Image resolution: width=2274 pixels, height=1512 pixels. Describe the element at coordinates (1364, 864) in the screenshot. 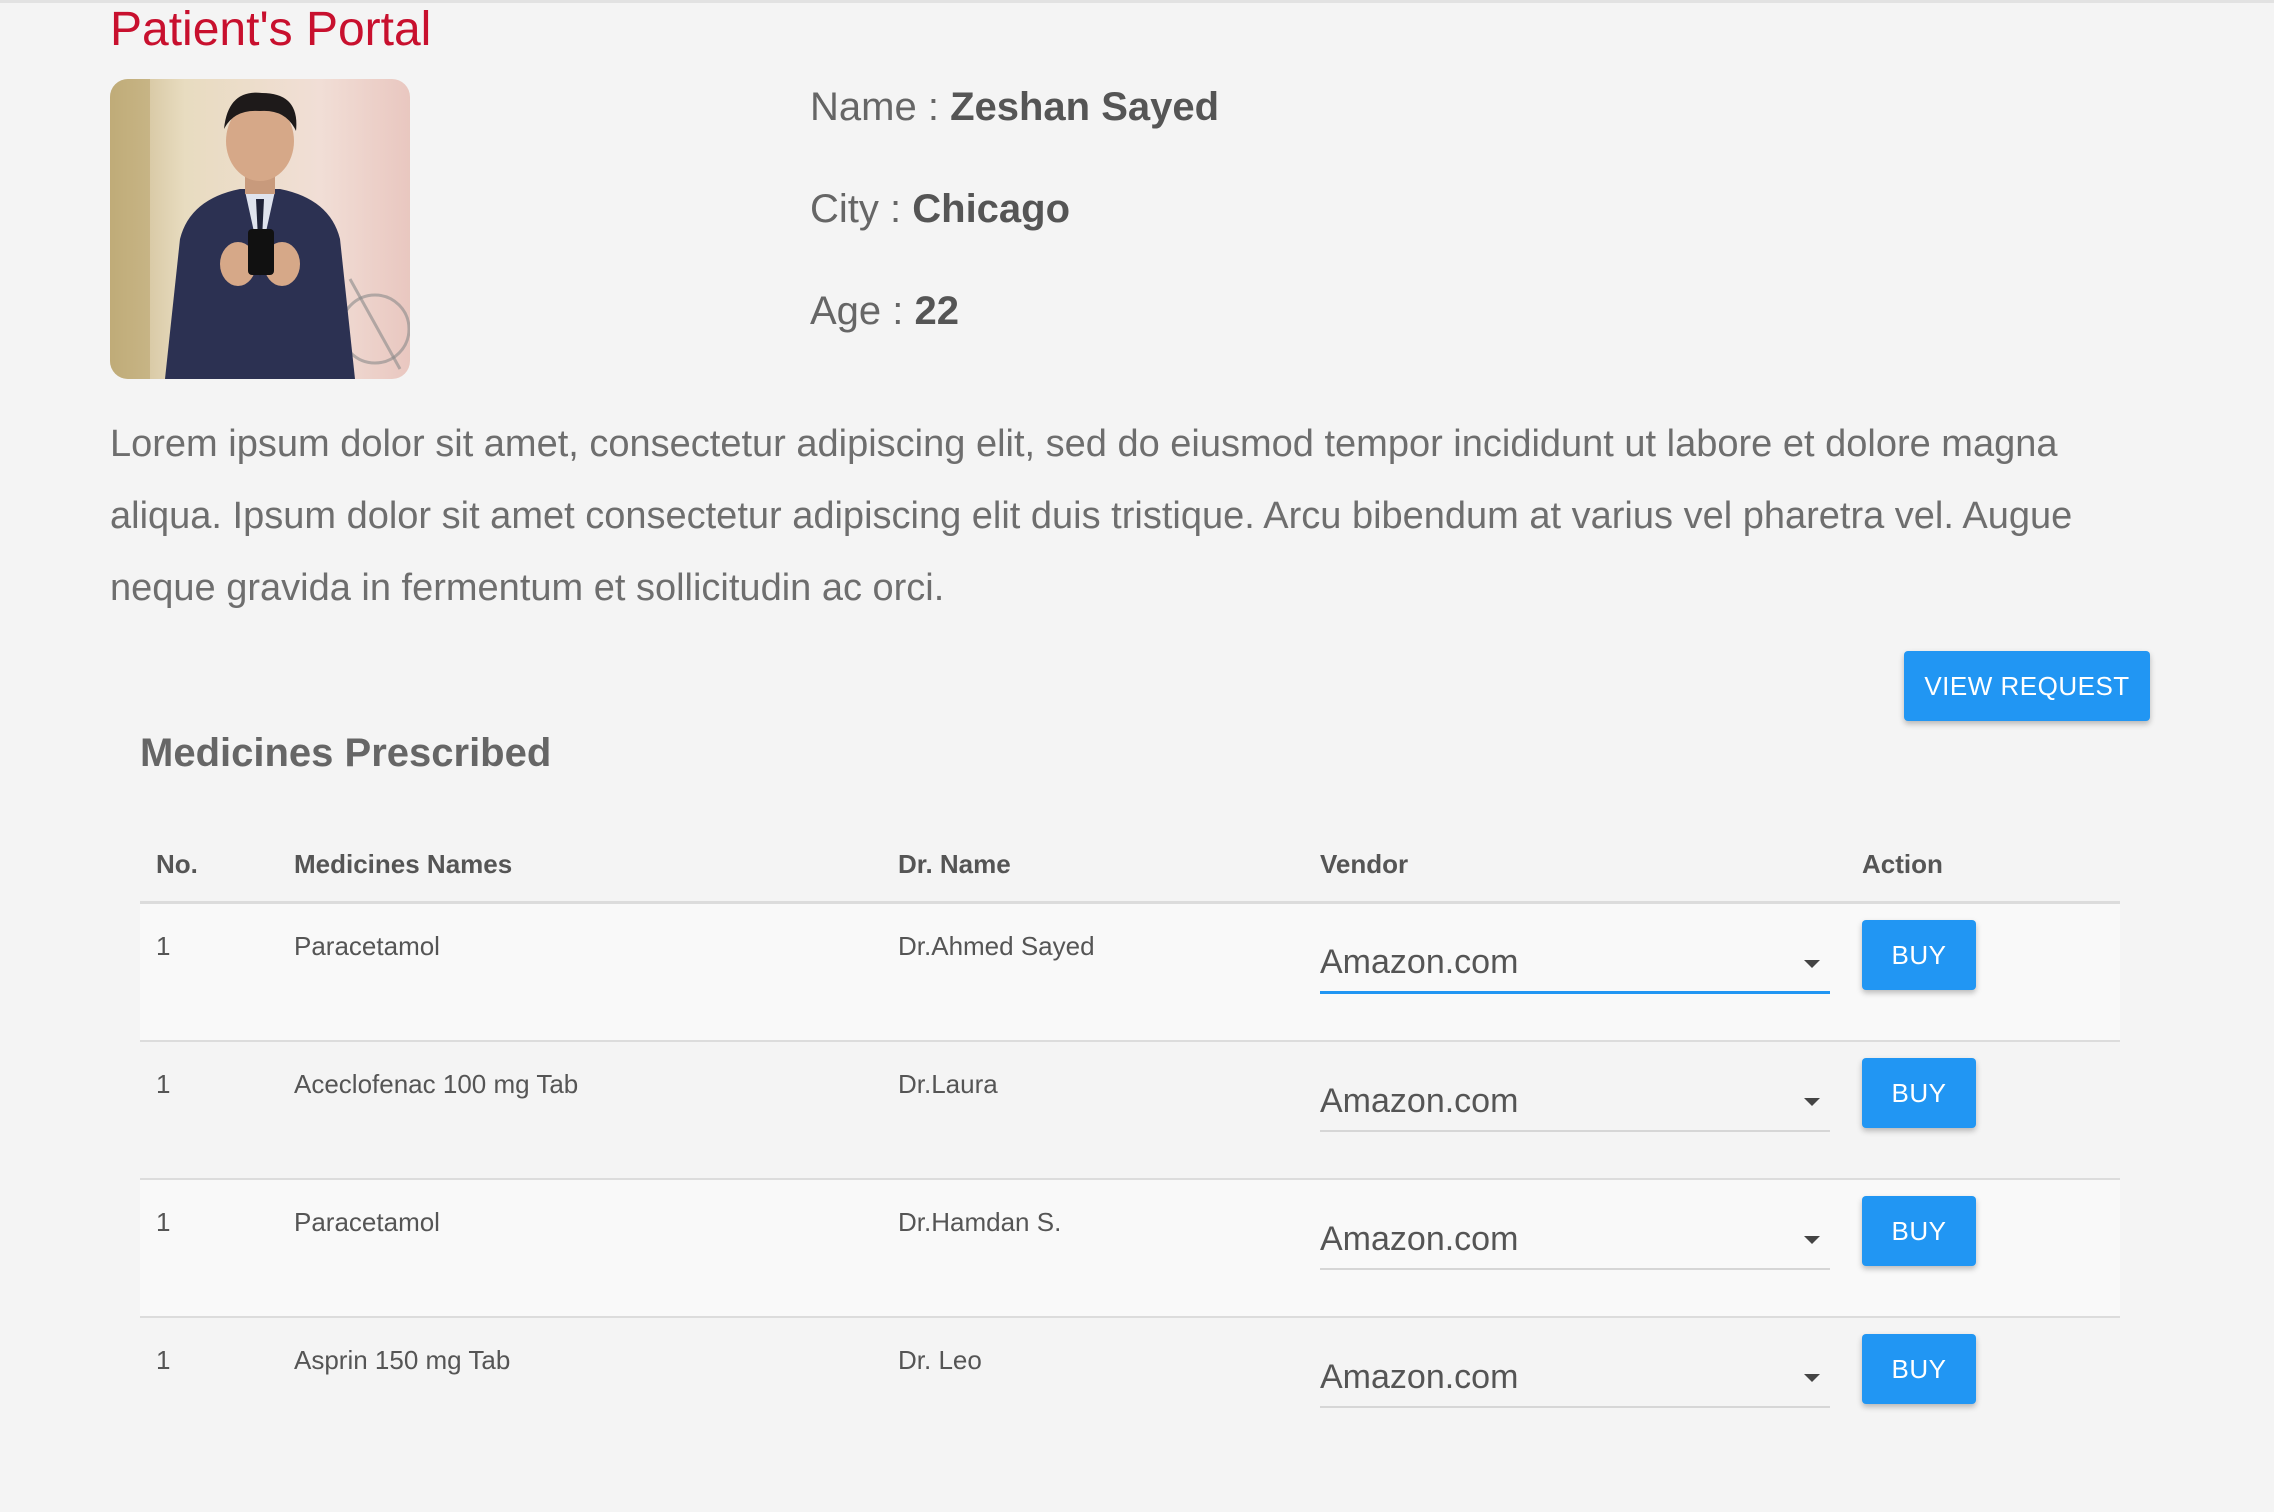

I see `column-header-vendor: Vendor` at that location.